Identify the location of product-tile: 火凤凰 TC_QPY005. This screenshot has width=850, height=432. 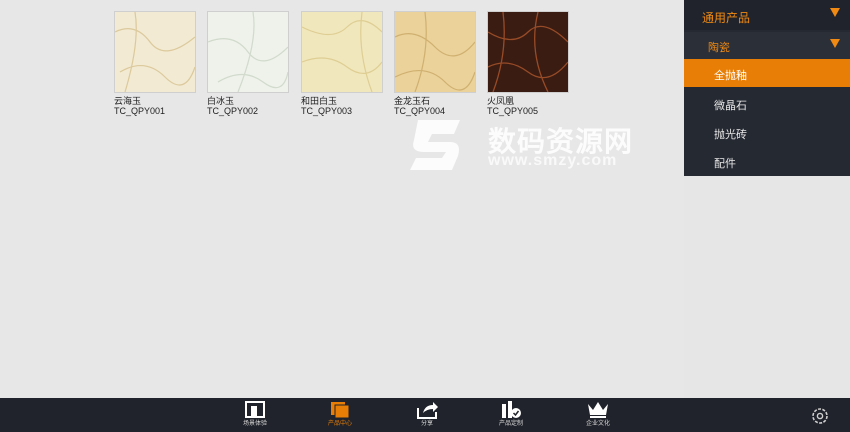
(528, 63).